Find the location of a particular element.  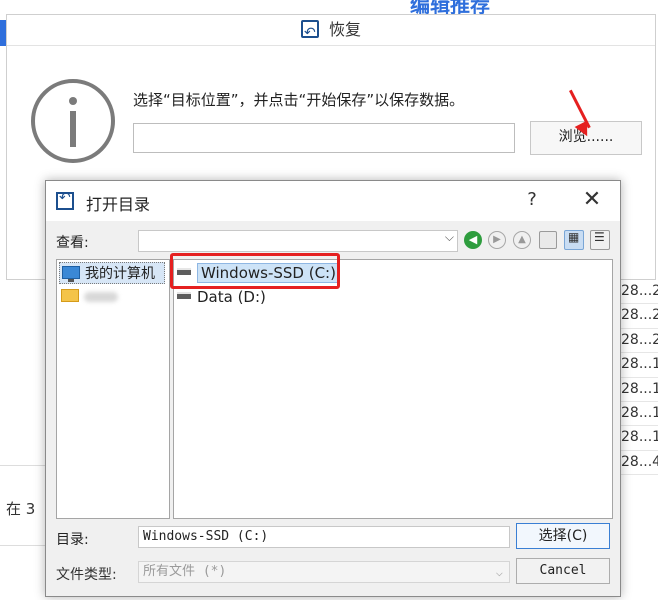

background-header: 编辑推荐 is located at coordinates (450, 7).